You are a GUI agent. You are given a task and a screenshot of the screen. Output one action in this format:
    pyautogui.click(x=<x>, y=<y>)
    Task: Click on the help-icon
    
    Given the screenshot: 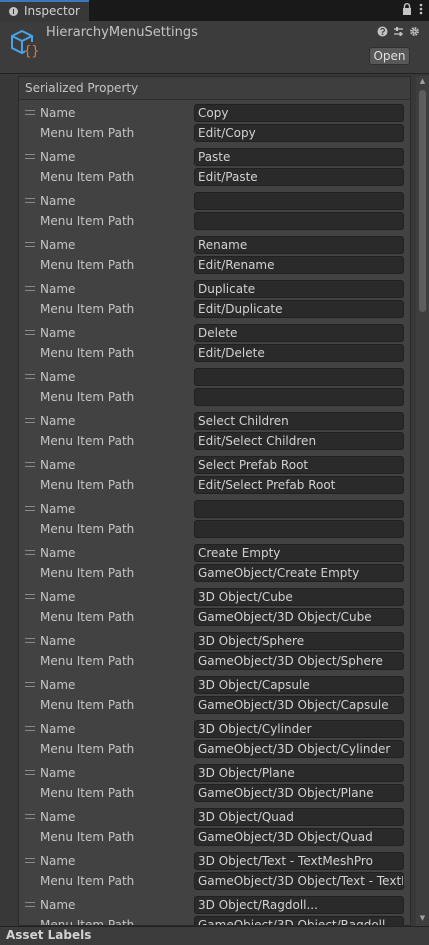 What is the action you would take?
    pyautogui.click(x=382, y=33)
    